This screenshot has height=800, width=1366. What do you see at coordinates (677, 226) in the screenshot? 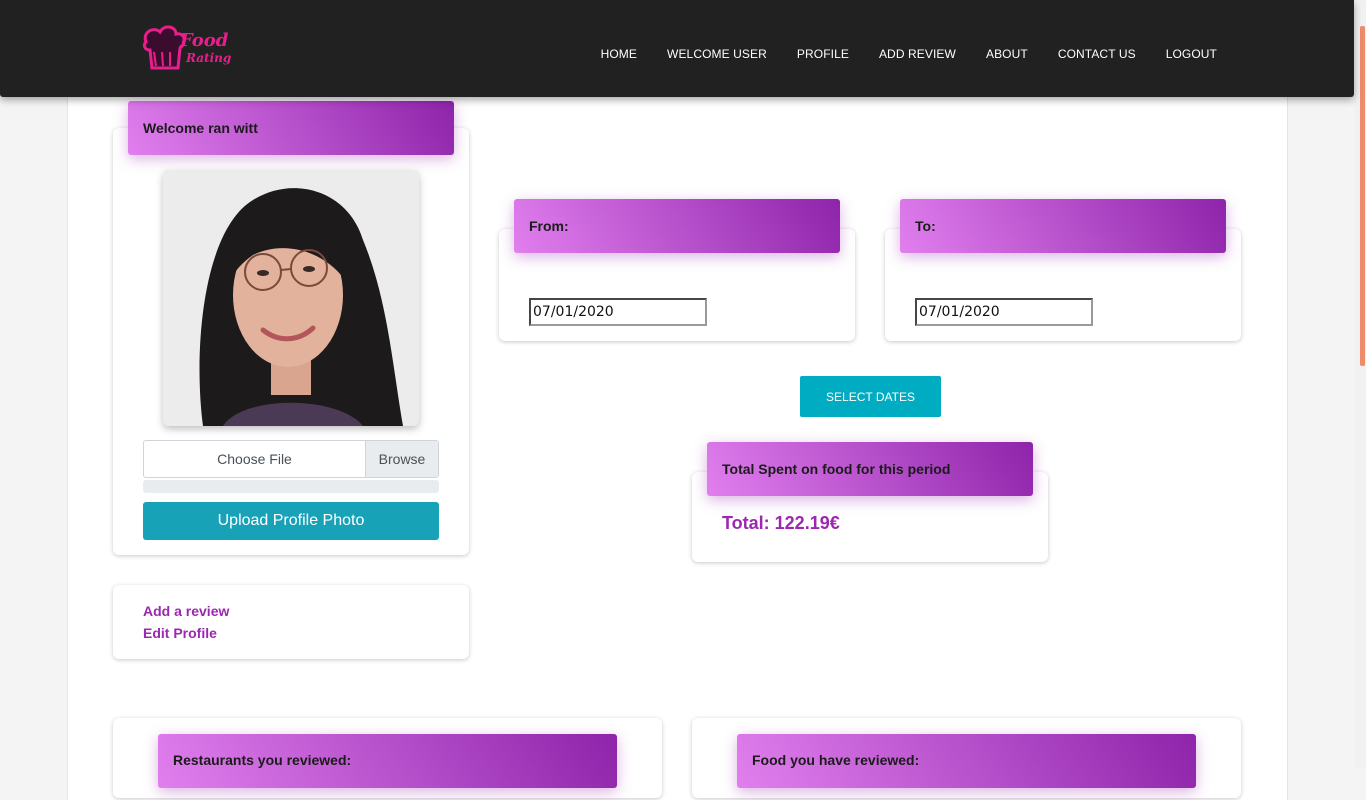
I see `from-header: From:` at bounding box center [677, 226].